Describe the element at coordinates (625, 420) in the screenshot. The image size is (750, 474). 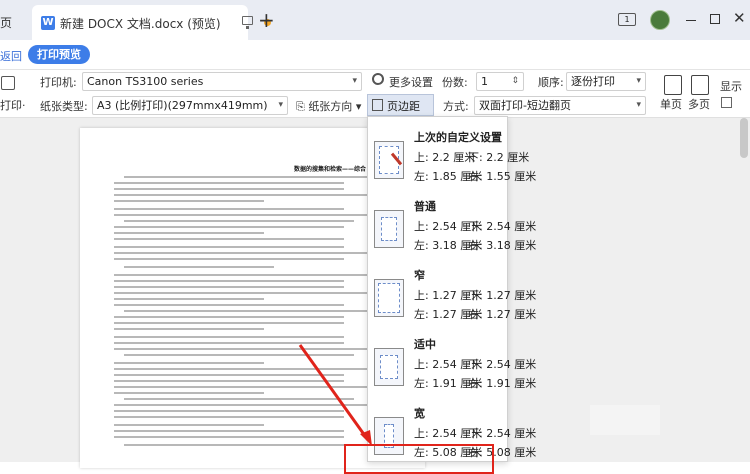
I see `watermark-blur` at that location.